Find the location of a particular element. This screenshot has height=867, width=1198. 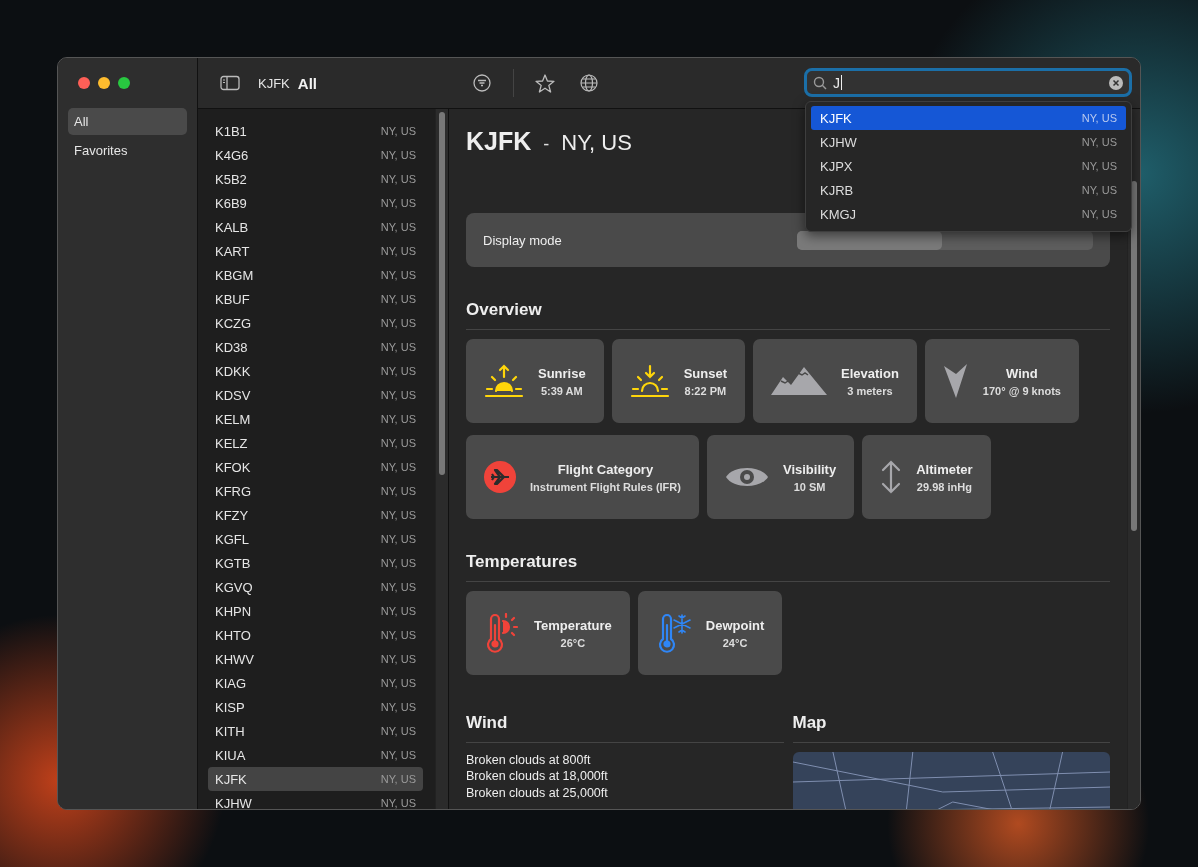

card-value: 10 SM is located at coordinates (809, 486).